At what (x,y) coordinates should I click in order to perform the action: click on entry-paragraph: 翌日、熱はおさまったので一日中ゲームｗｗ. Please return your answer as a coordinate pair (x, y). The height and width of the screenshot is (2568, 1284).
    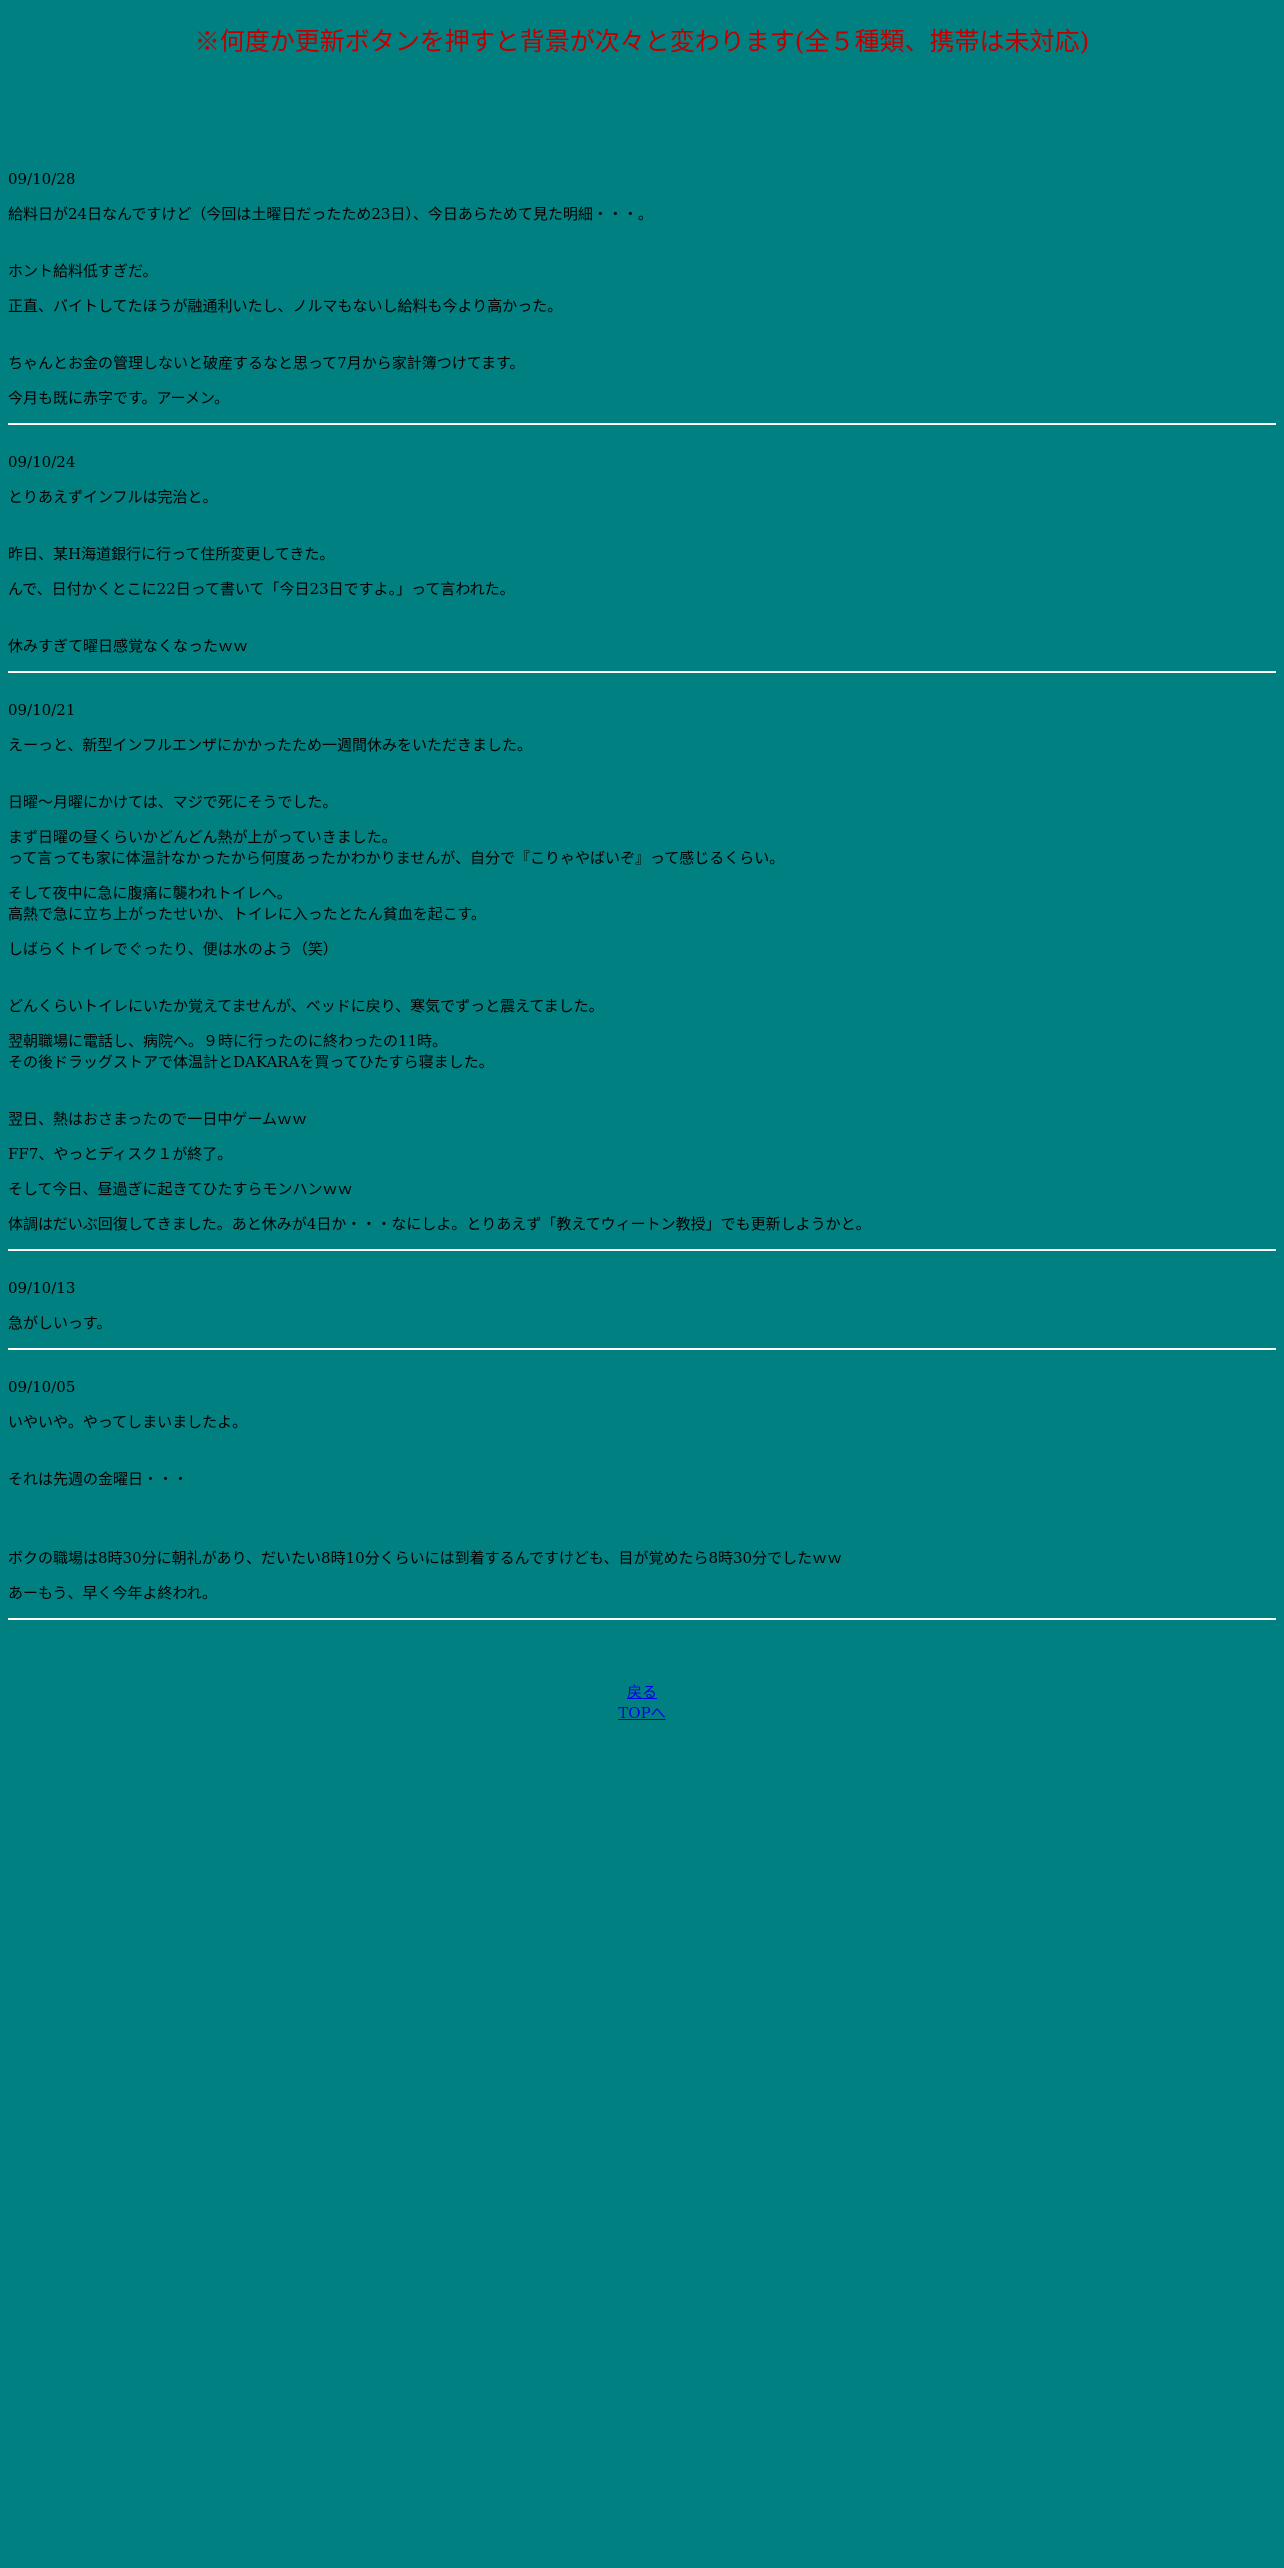
    Looking at the image, I should click on (157, 1119).